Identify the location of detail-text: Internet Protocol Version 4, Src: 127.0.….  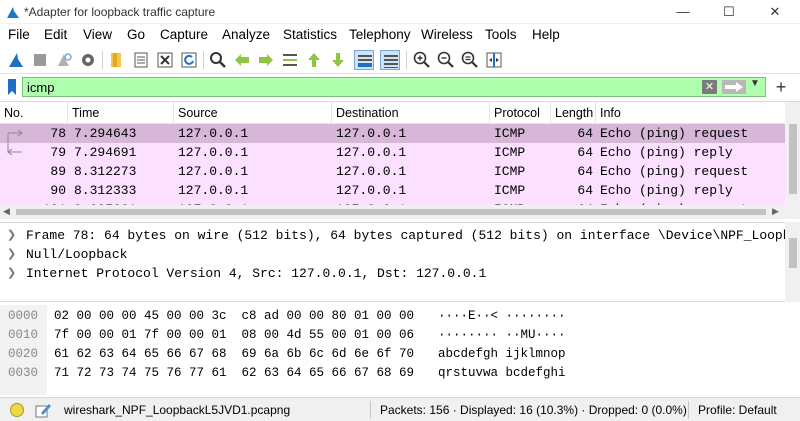
(256, 273).